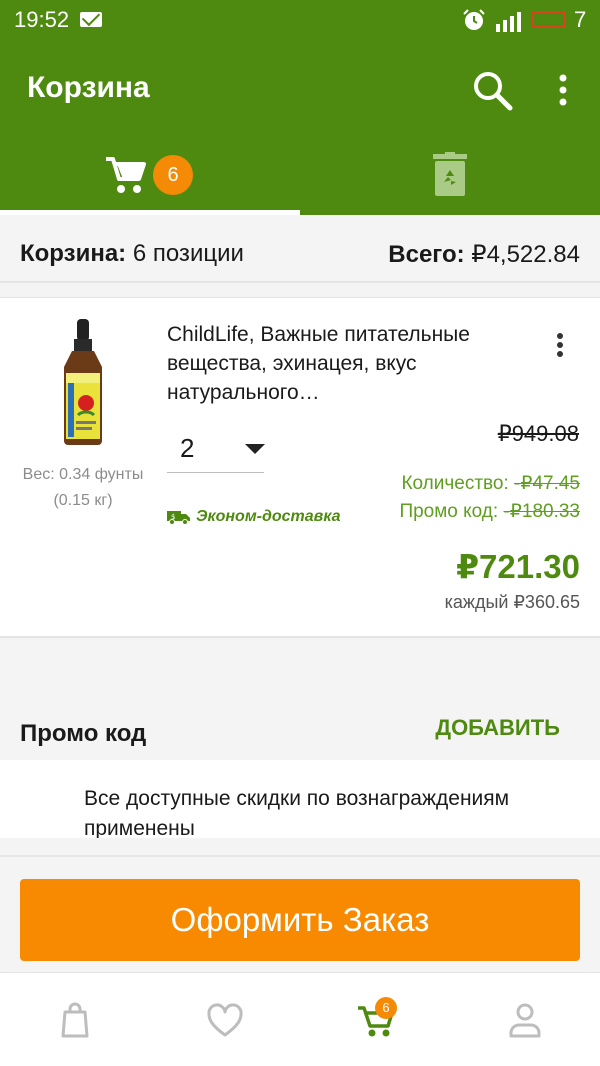  What do you see at coordinates (88, 87) in the screenshot?
I see `page-title: Корзина` at bounding box center [88, 87].